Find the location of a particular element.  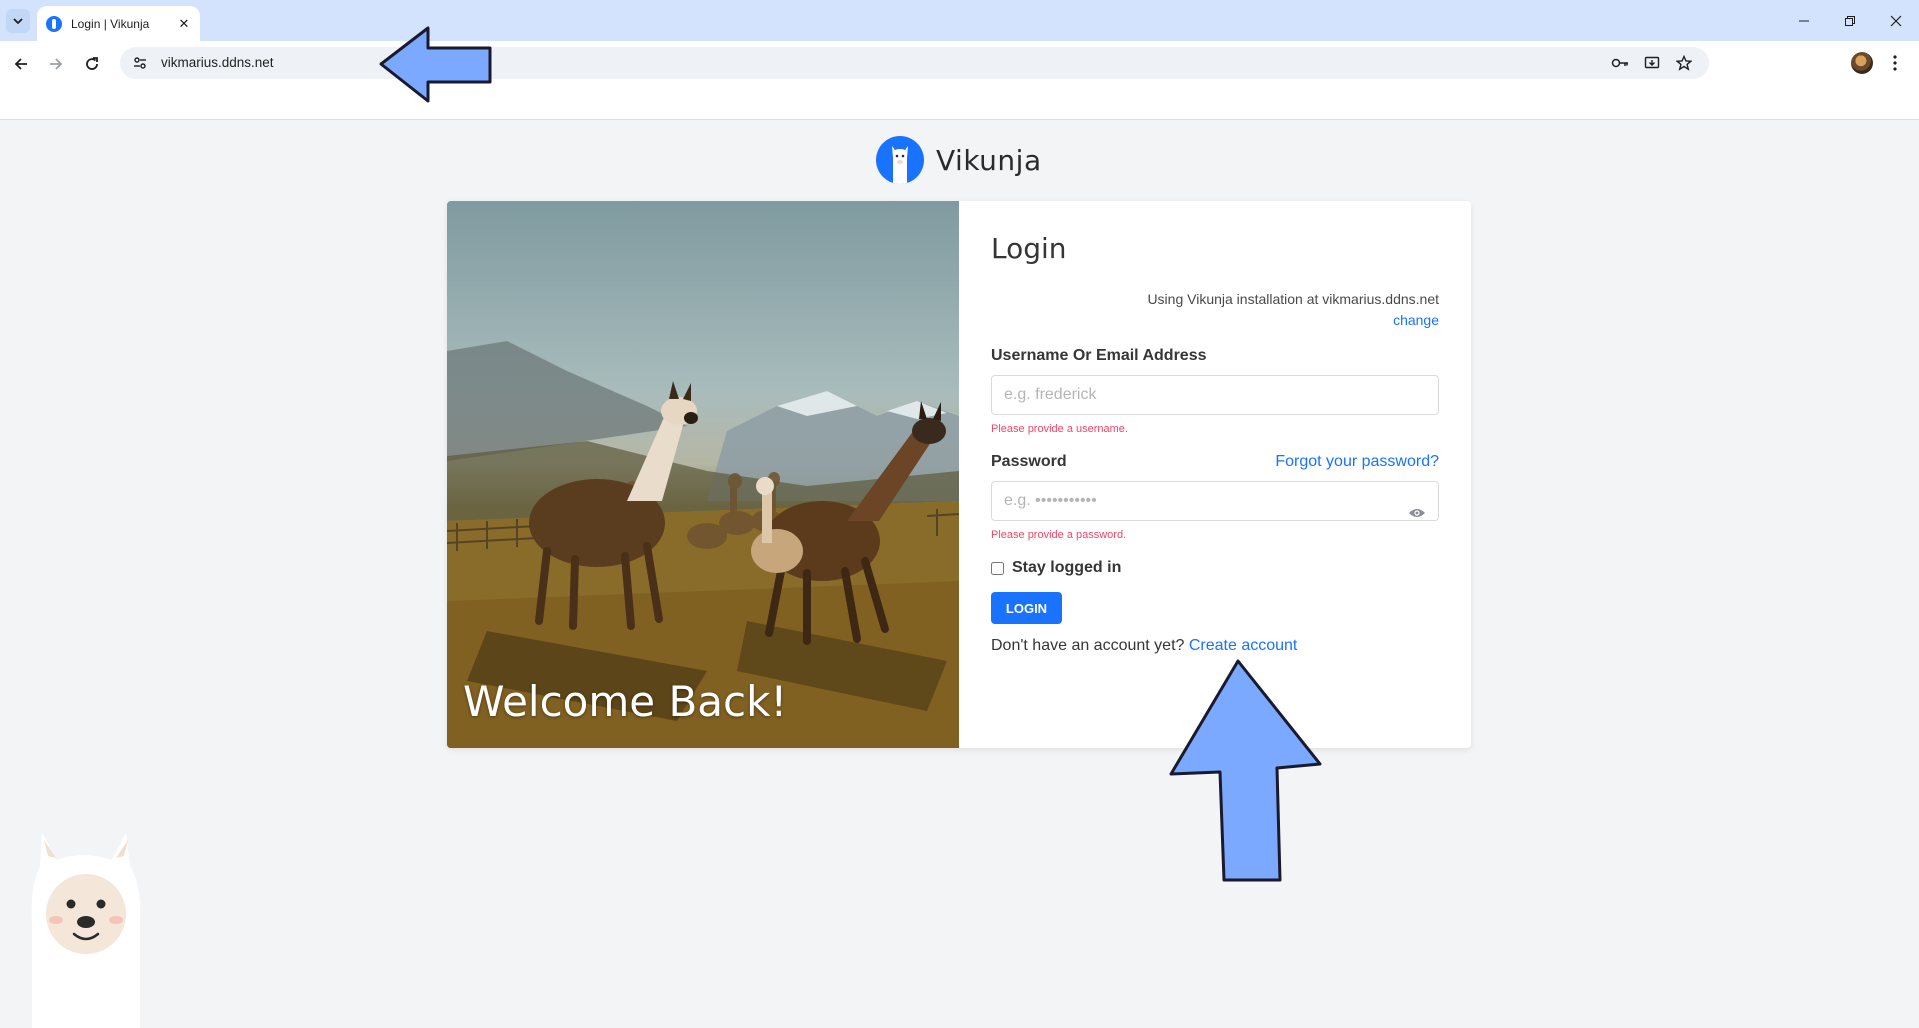

minimize-button is located at coordinates (1804, 20).